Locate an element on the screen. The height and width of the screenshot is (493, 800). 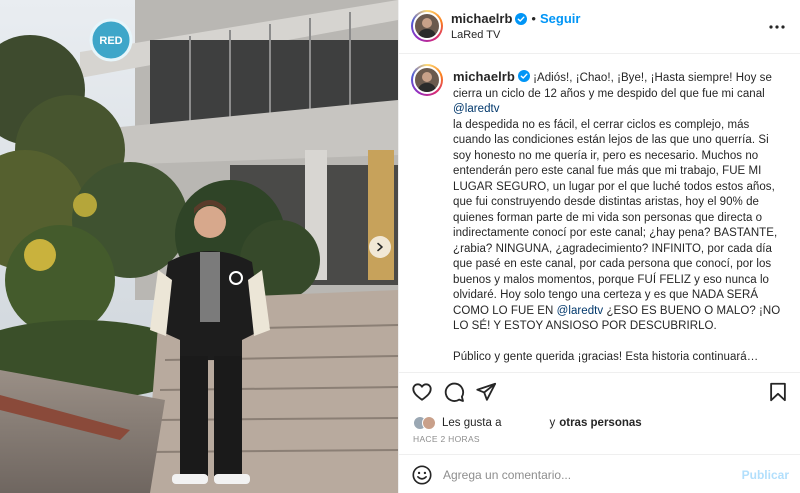
comment-bar: Publicar is located at coordinates (599, 473).